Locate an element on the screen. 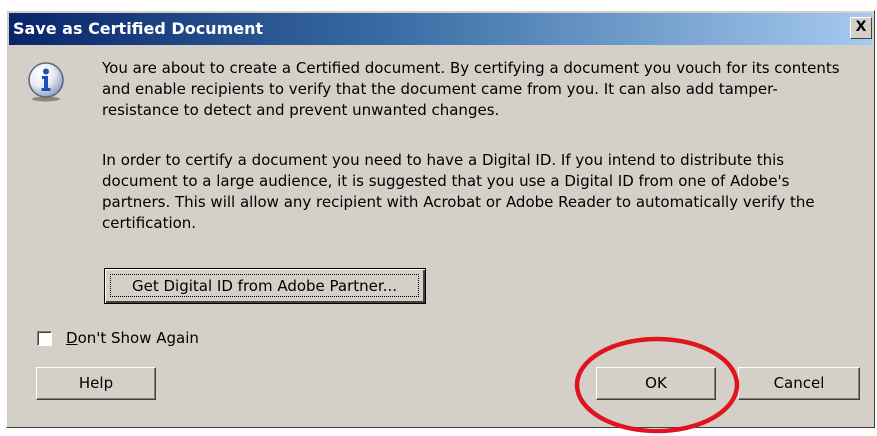  cancel-button: Cancel is located at coordinates (799, 383).